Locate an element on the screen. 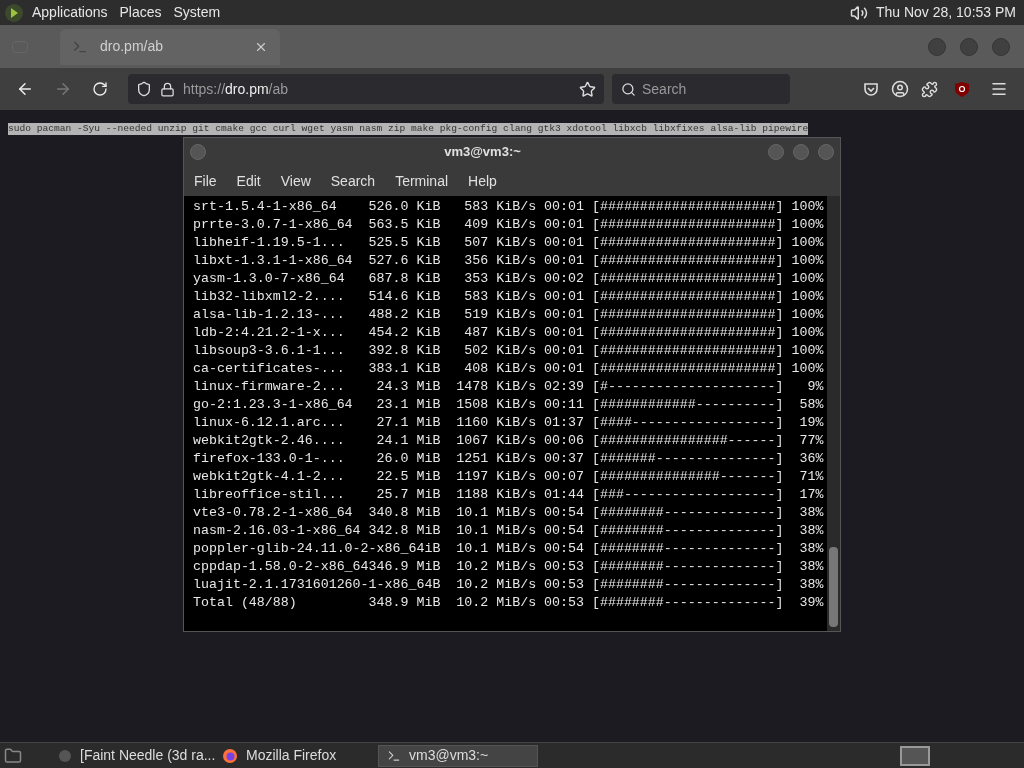  terminal-menu-item: File is located at coordinates (205, 181).